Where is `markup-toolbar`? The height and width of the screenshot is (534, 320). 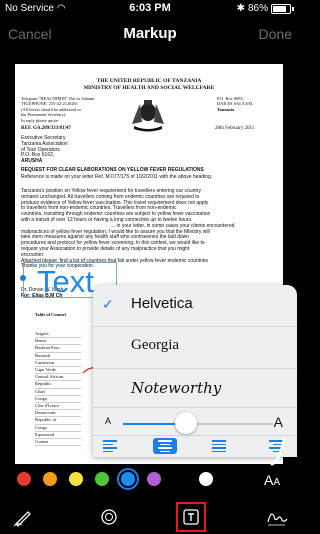 markup-toolbar is located at coordinates (150, 517).